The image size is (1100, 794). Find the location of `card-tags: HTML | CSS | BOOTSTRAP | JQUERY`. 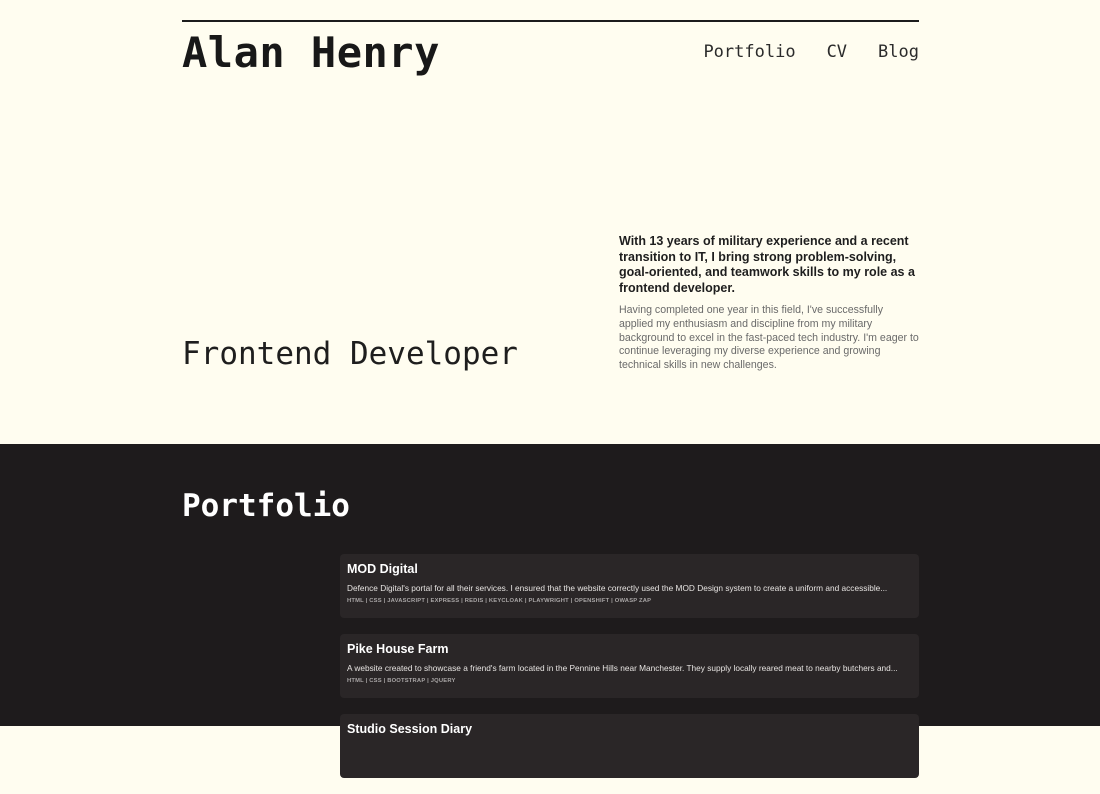

card-tags: HTML | CSS | BOOTSTRAP | JQUERY is located at coordinates (401, 681).